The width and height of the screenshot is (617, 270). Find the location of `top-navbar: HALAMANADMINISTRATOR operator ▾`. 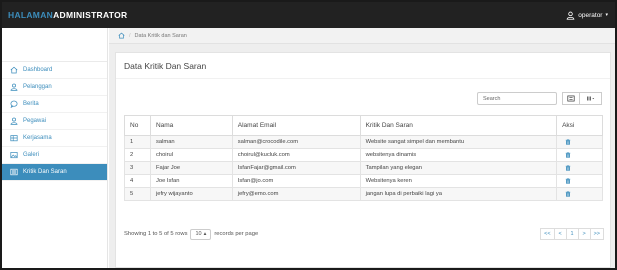

top-navbar: HALAMANADMINISTRATOR operator ▾ is located at coordinates (308, 15).